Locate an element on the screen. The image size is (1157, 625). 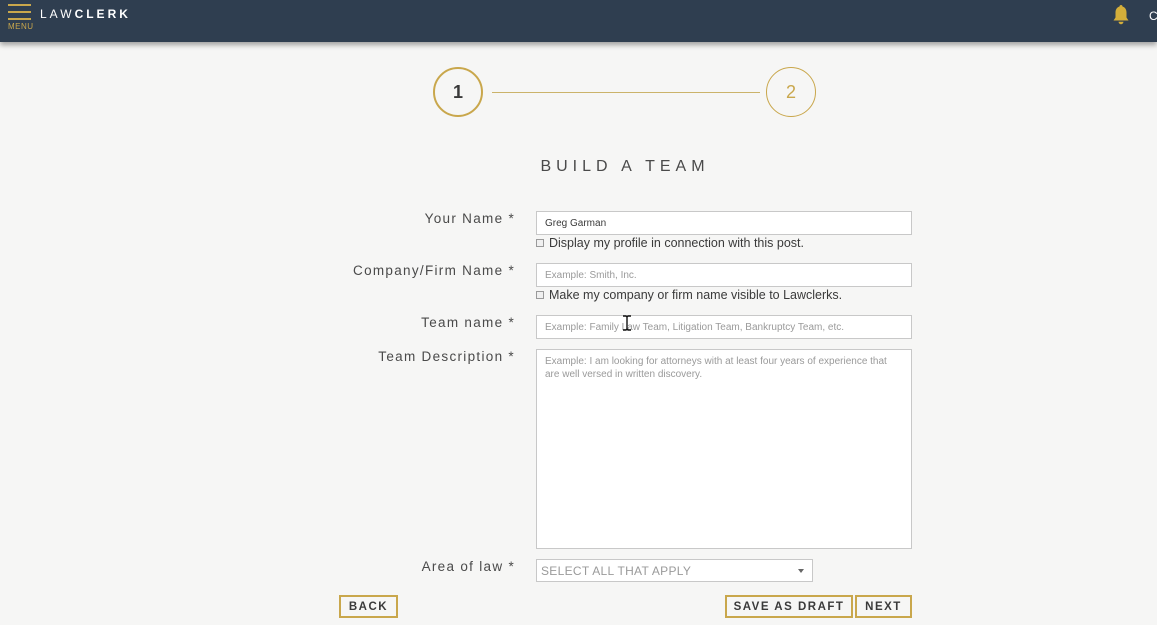
logo-text-light: LAW is located at coordinates (57, 14).